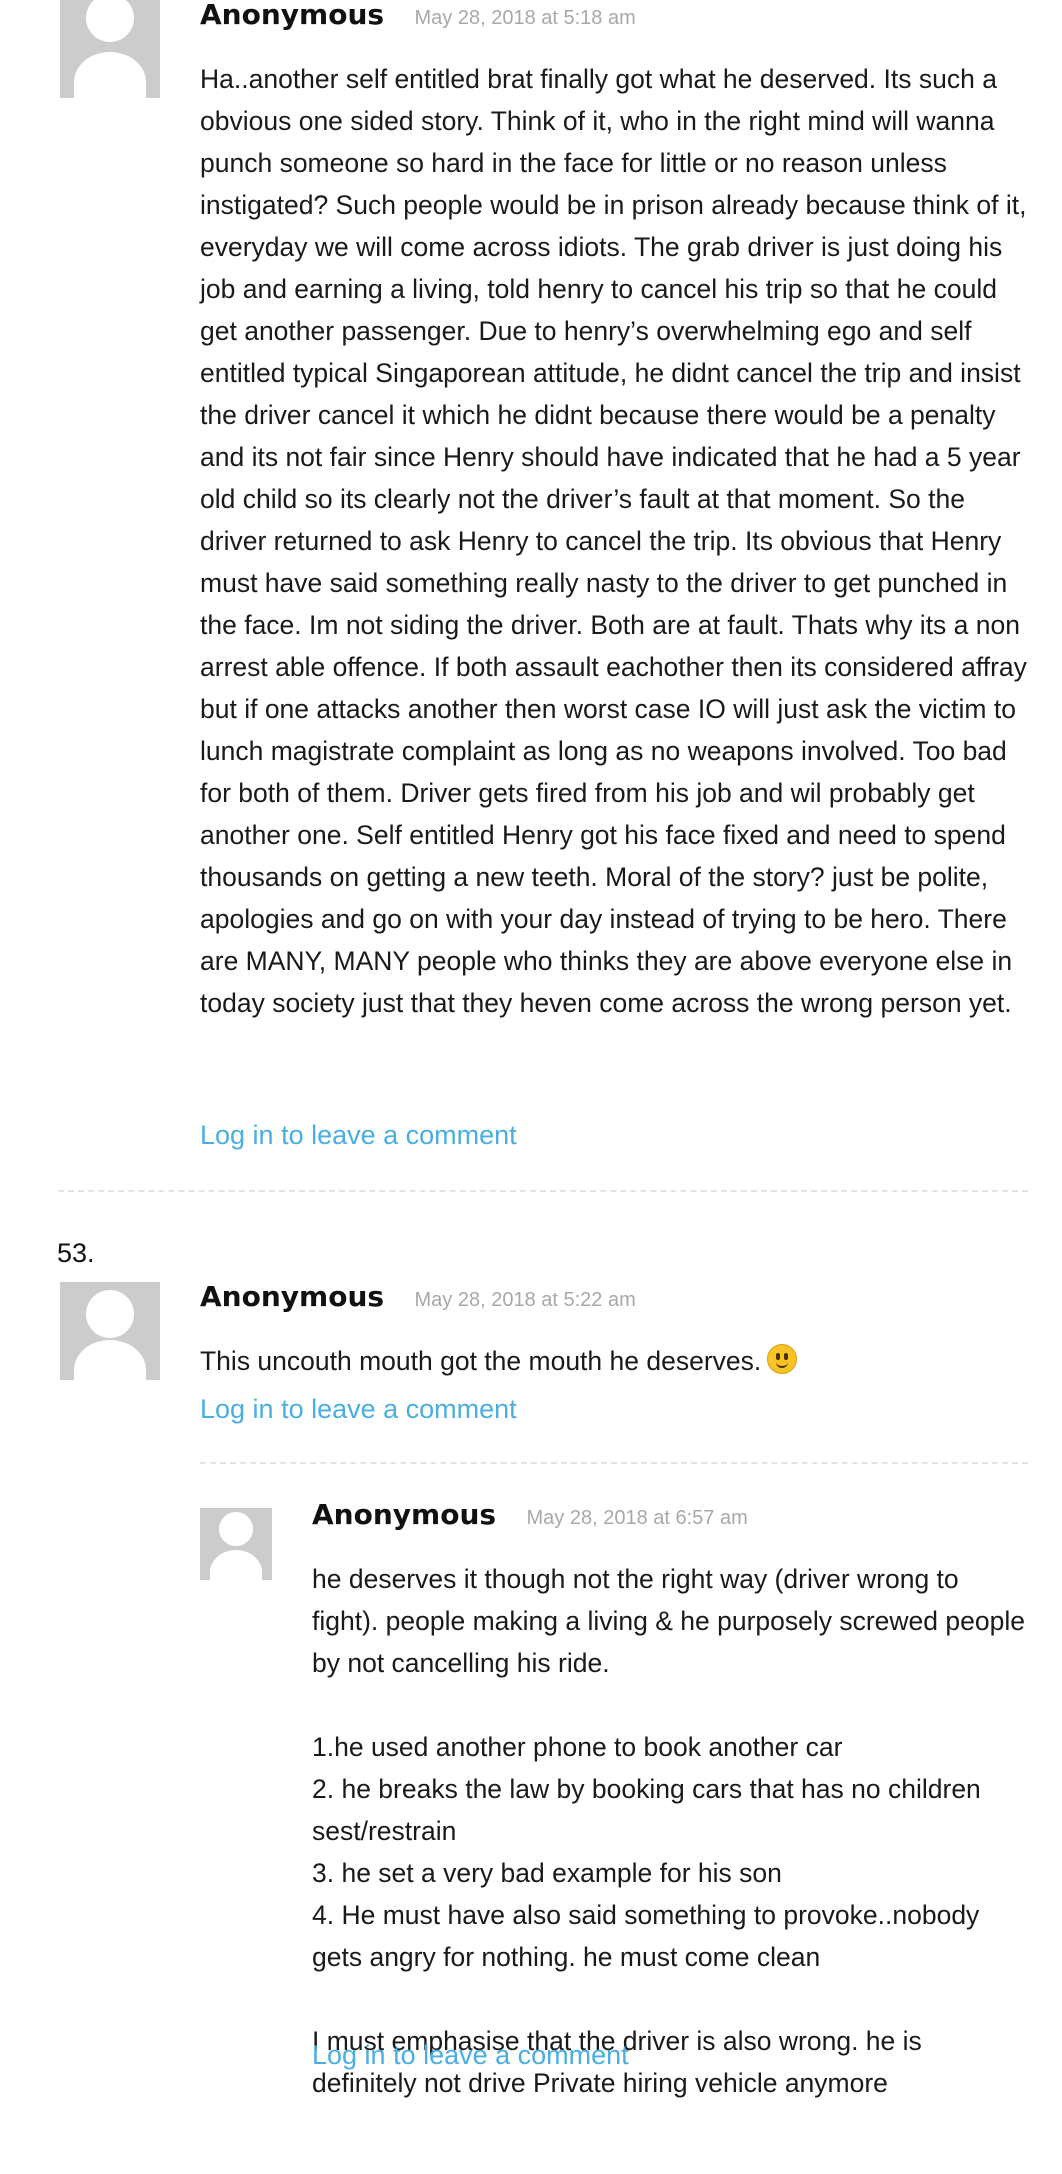  Describe the element at coordinates (525, 18) in the screenshot. I see `comment-date: May 28, 2018 at 5:18 am` at that location.